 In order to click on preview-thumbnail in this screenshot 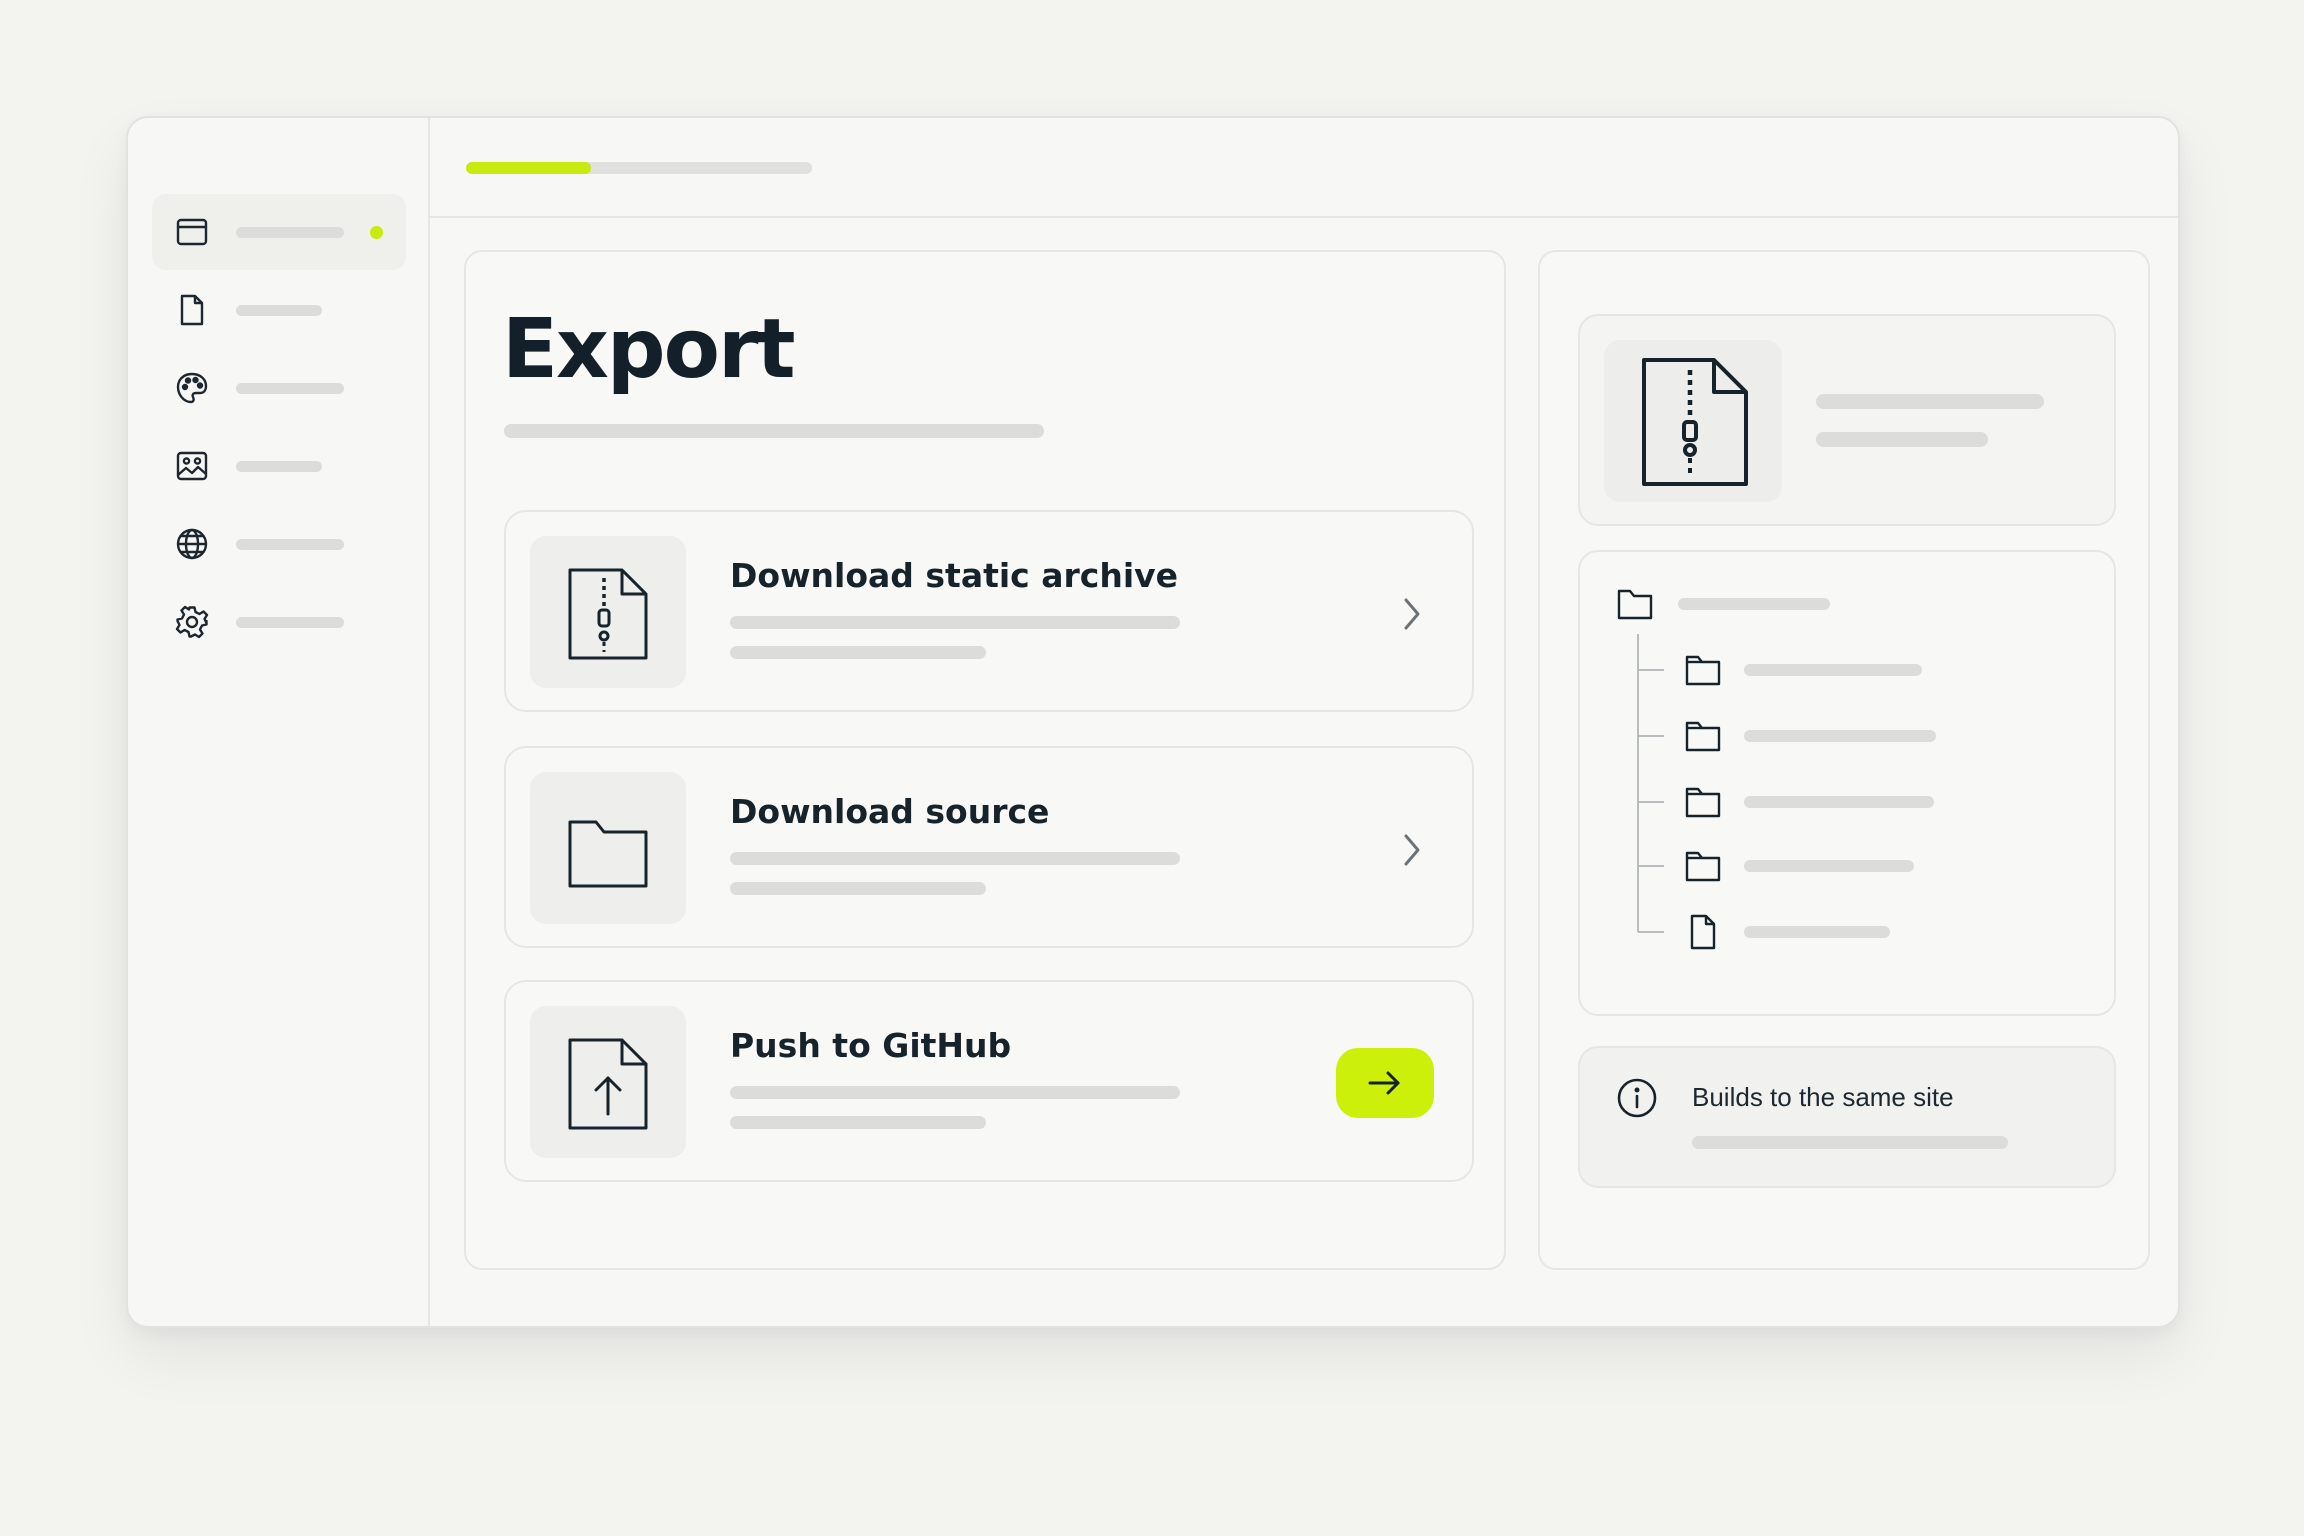, I will do `click(1693, 421)`.